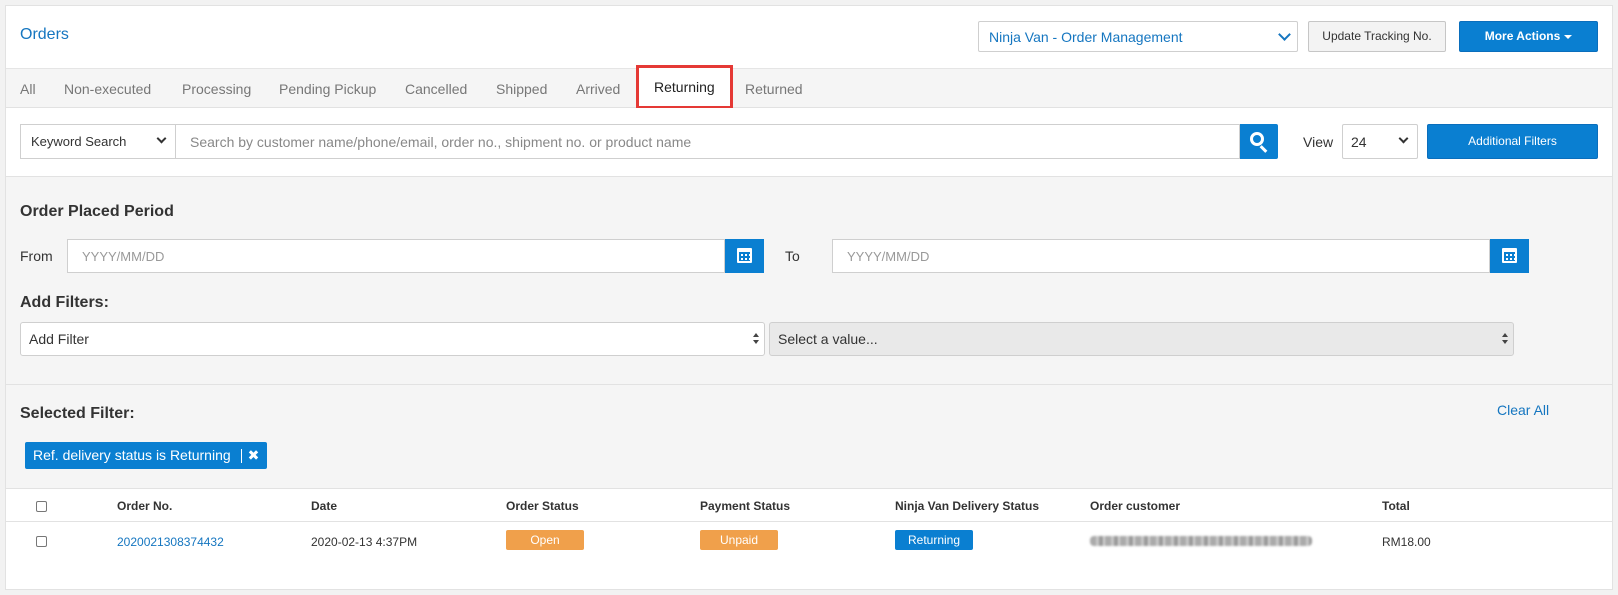 The height and width of the screenshot is (595, 1618). Describe the element at coordinates (241, 456) in the screenshot. I see `chip-divider` at that location.